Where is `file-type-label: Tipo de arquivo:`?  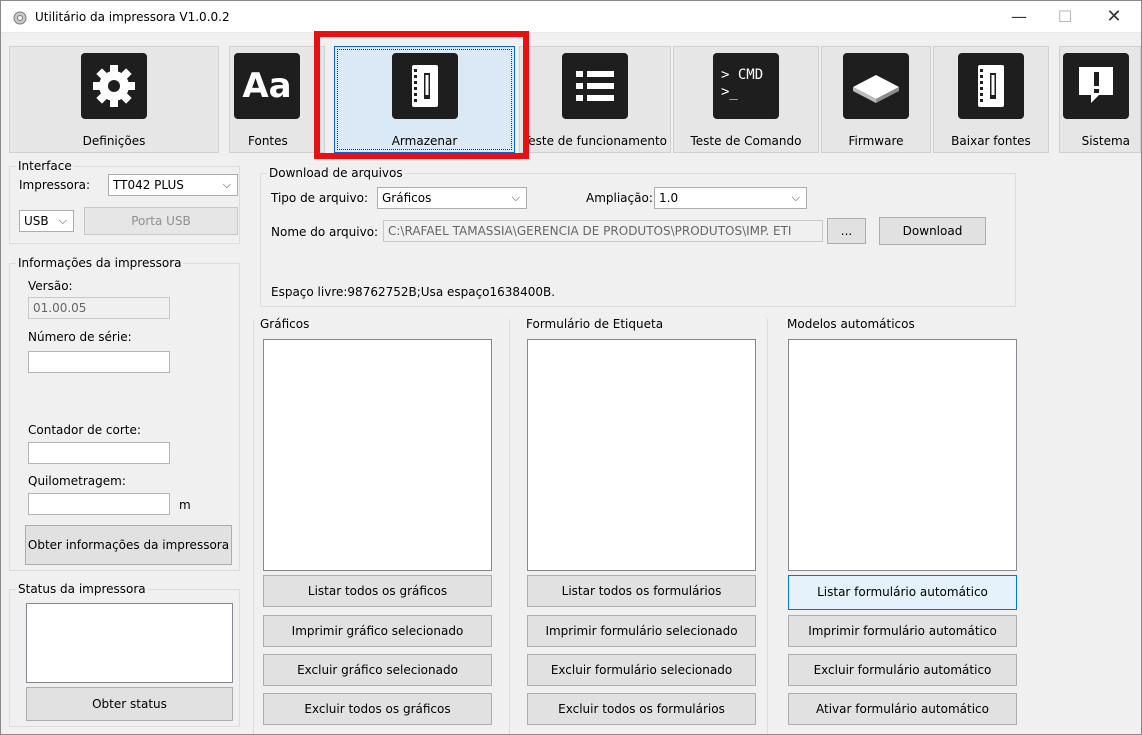 file-type-label: Tipo de arquivo: is located at coordinates (320, 198).